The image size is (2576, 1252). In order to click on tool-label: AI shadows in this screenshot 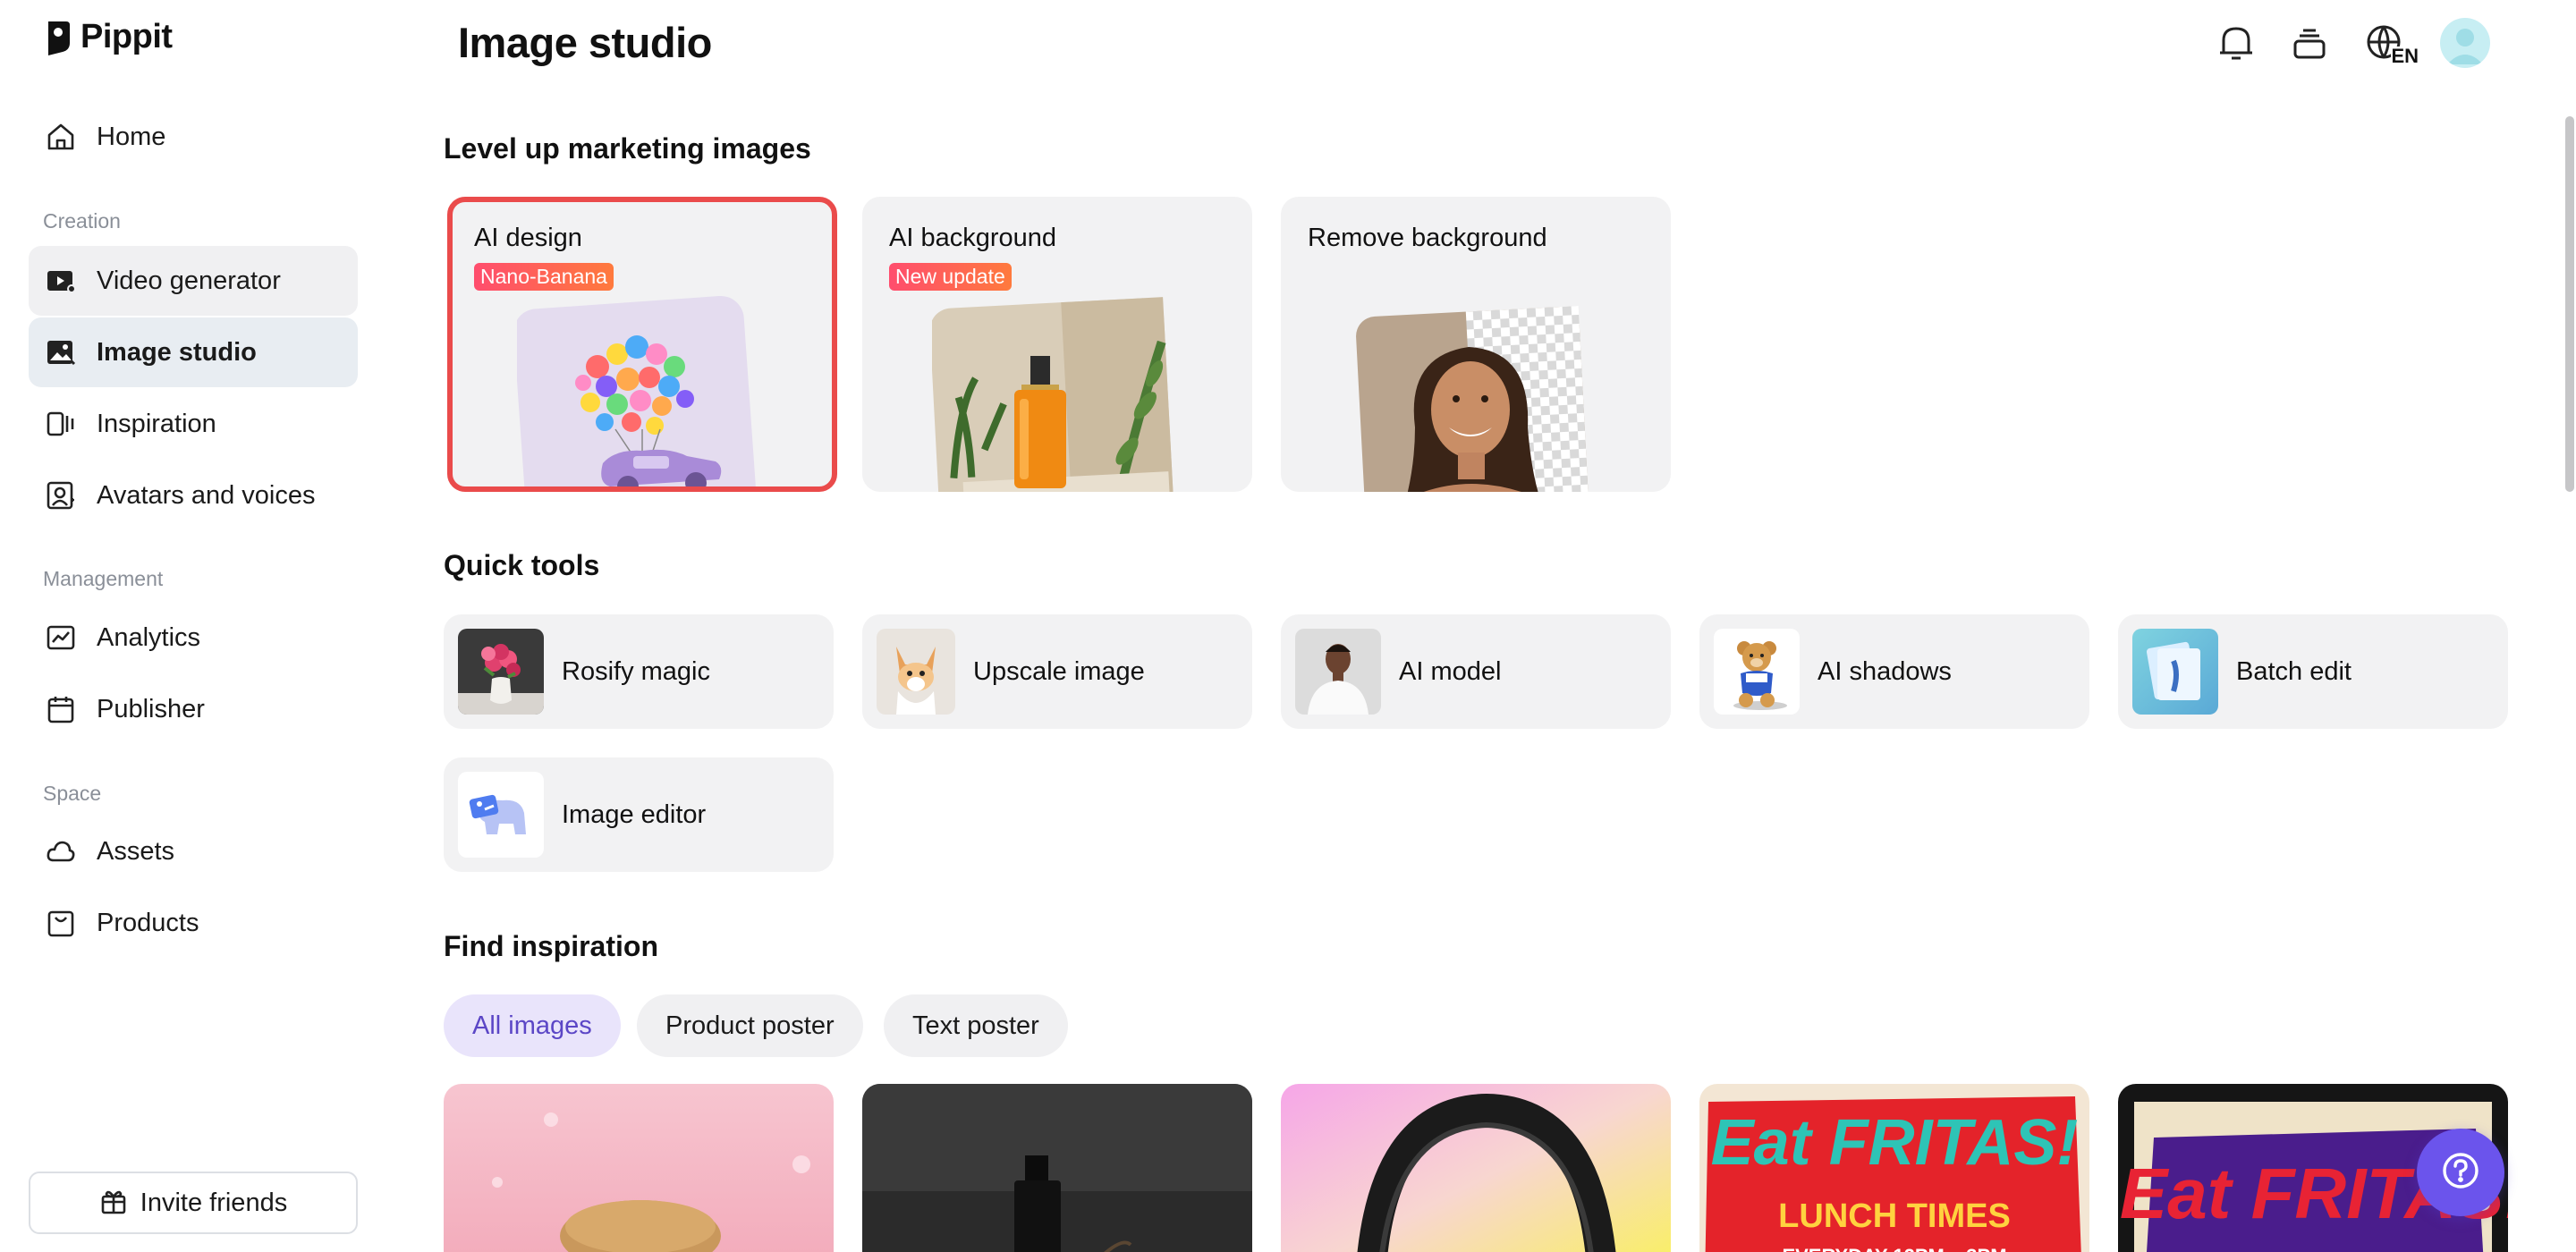, I will do `click(1885, 671)`.